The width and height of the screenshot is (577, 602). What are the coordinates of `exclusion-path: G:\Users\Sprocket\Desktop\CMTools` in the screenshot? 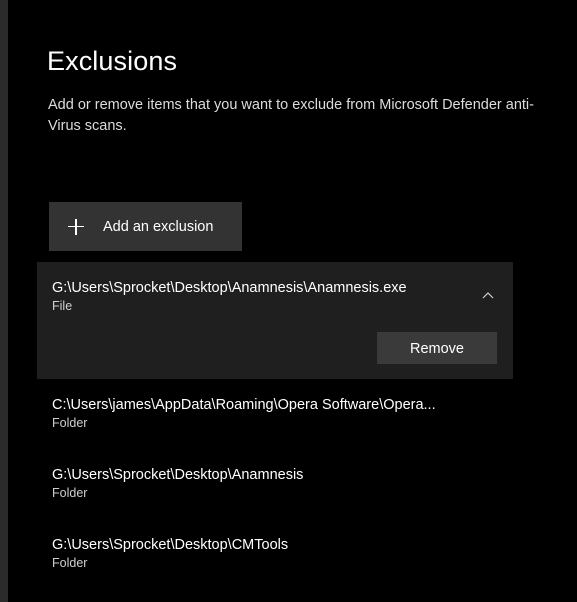 It's located at (170, 545).